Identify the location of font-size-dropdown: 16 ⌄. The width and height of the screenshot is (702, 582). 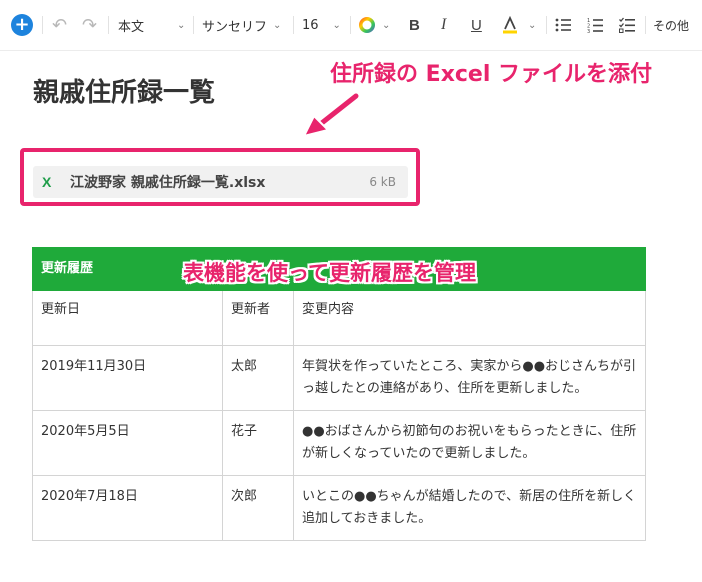
(321, 25).